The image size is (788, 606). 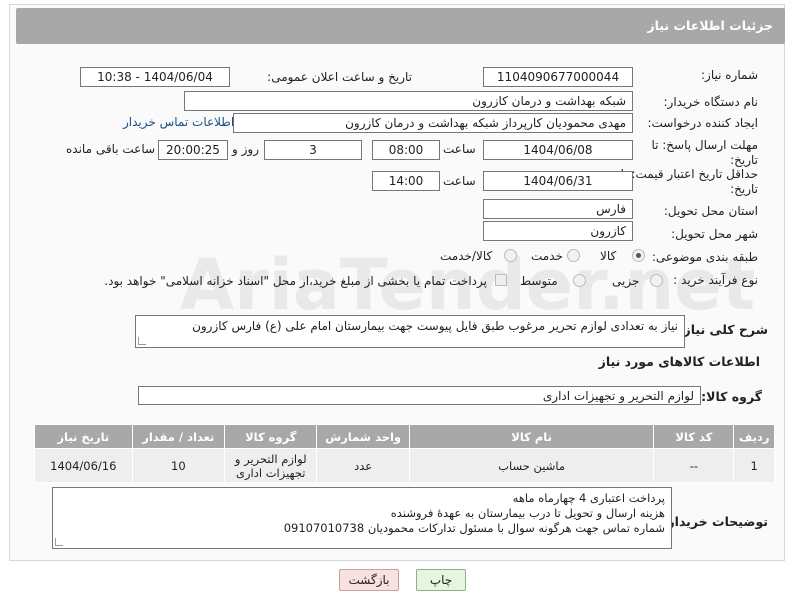 What do you see at coordinates (245, 149) in the screenshot?
I see `days-label: روز و` at bounding box center [245, 149].